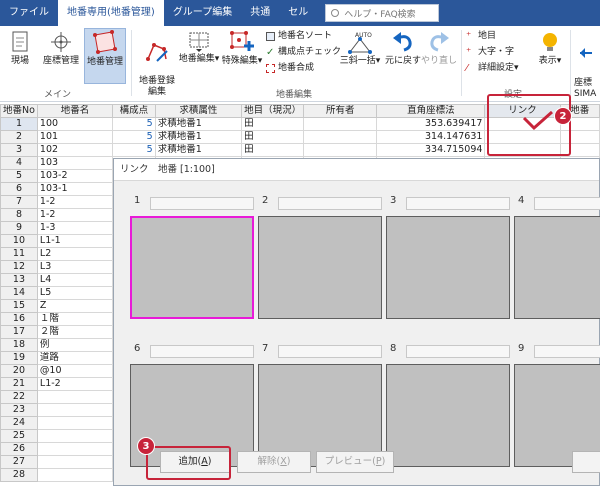 This screenshot has height=486, width=600. I want to click on row-number: 9, so click(19, 228).